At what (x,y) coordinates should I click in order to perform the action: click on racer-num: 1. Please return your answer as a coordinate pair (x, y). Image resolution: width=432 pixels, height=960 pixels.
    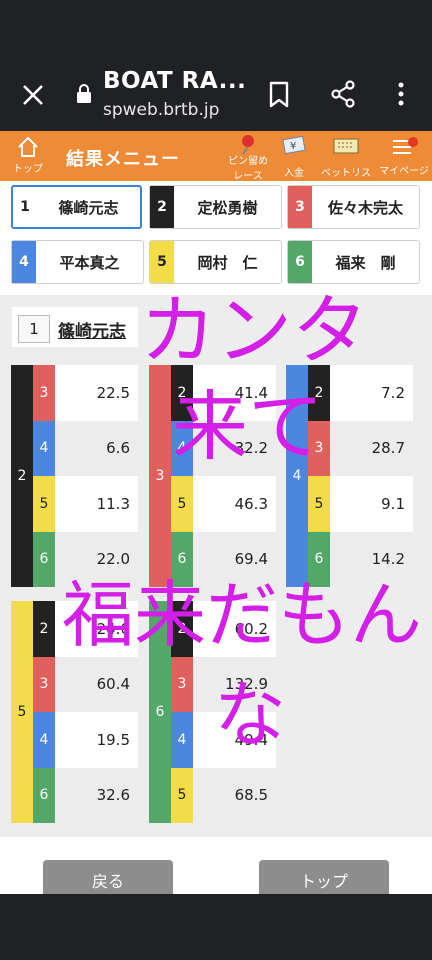
    Looking at the image, I should click on (25, 207).